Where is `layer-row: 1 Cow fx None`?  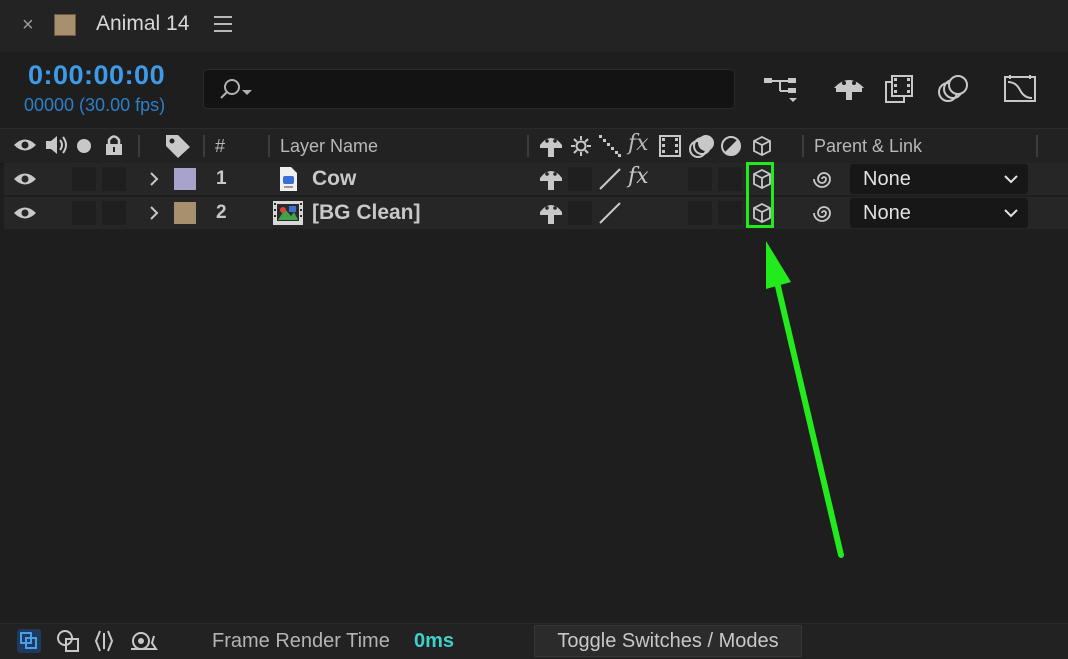
layer-row: 1 Cow fx None is located at coordinates (536, 179).